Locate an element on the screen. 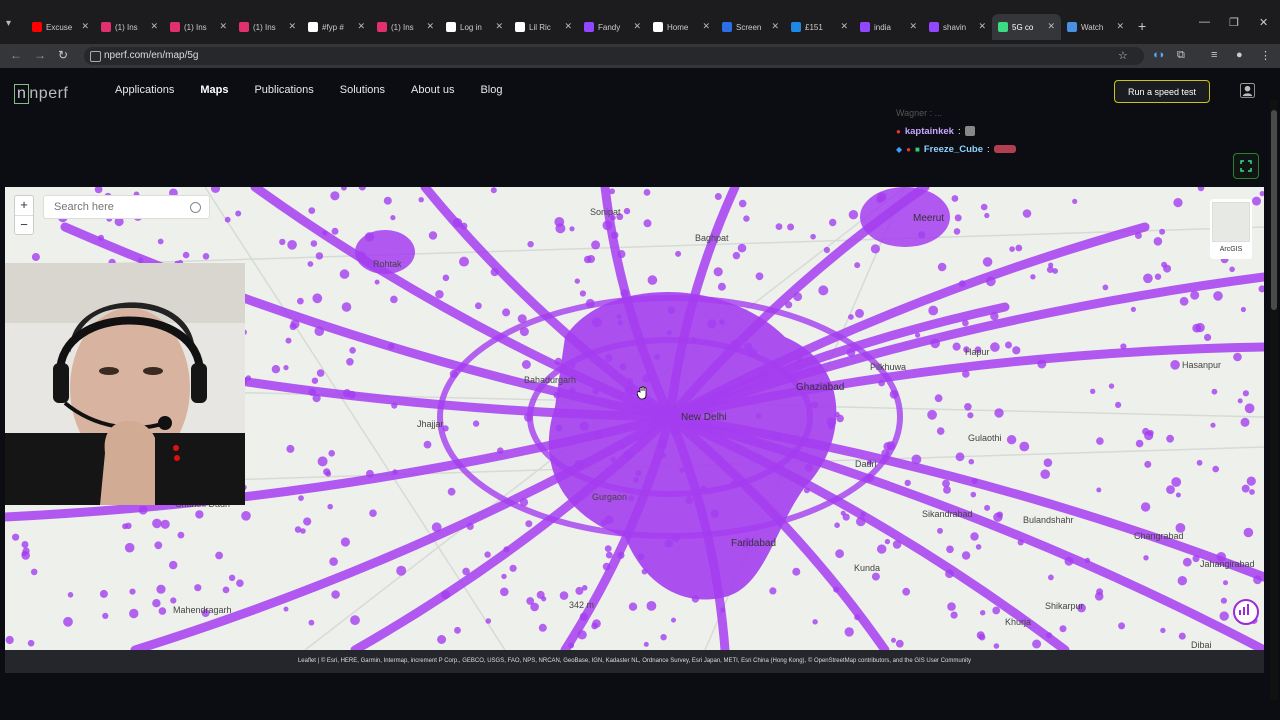 Image resolution: width=1280 pixels, height=720 pixels. browser-tab: Log in ✕ is located at coordinates (474, 27).